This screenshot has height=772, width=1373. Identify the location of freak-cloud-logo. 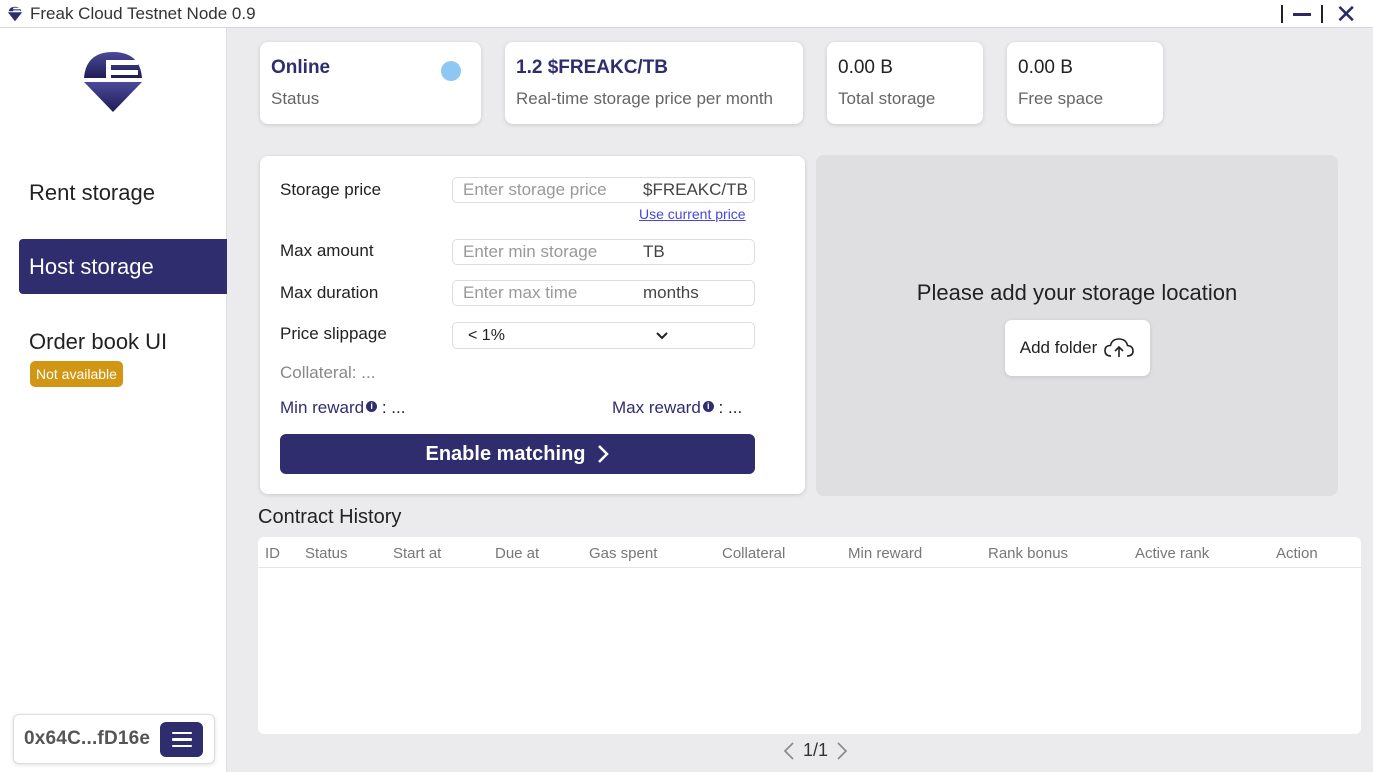
(113, 82).